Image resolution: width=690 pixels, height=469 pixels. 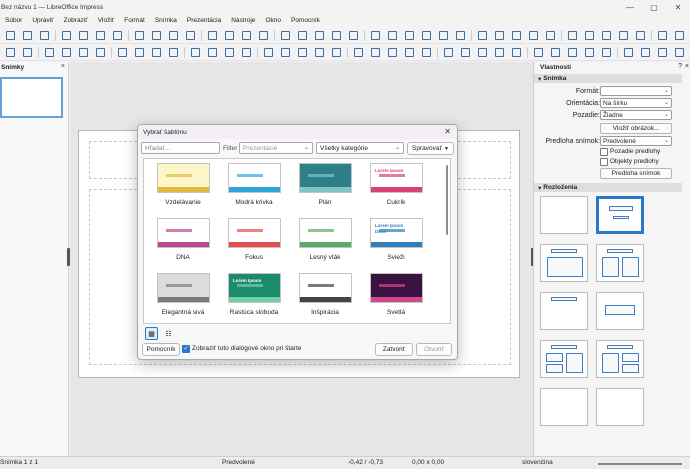 What do you see at coordinates (620, 359) in the screenshot?
I see `layout-content-two-title` at bounding box center [620, 359].